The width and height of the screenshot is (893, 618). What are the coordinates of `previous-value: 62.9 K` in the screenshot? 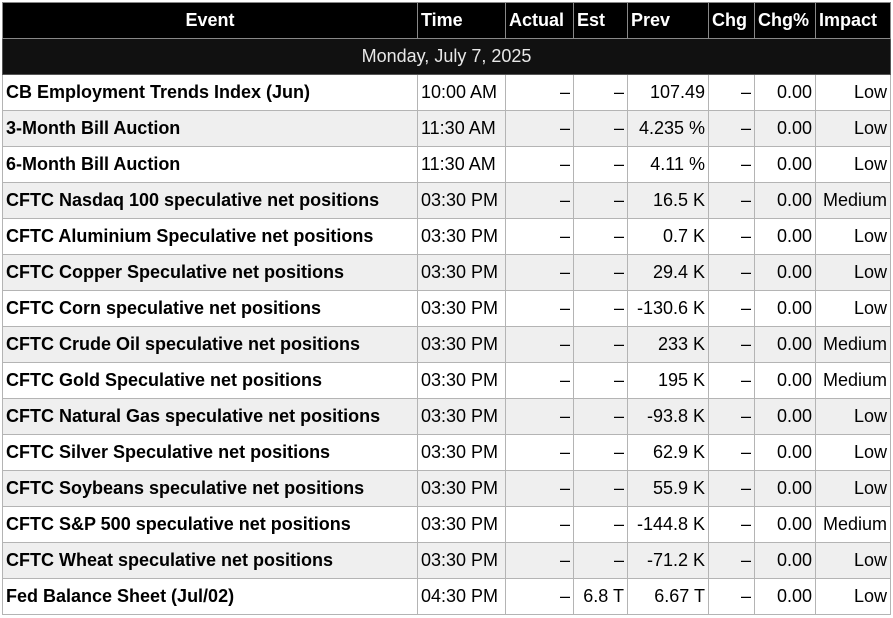 It's located at (668, 452).